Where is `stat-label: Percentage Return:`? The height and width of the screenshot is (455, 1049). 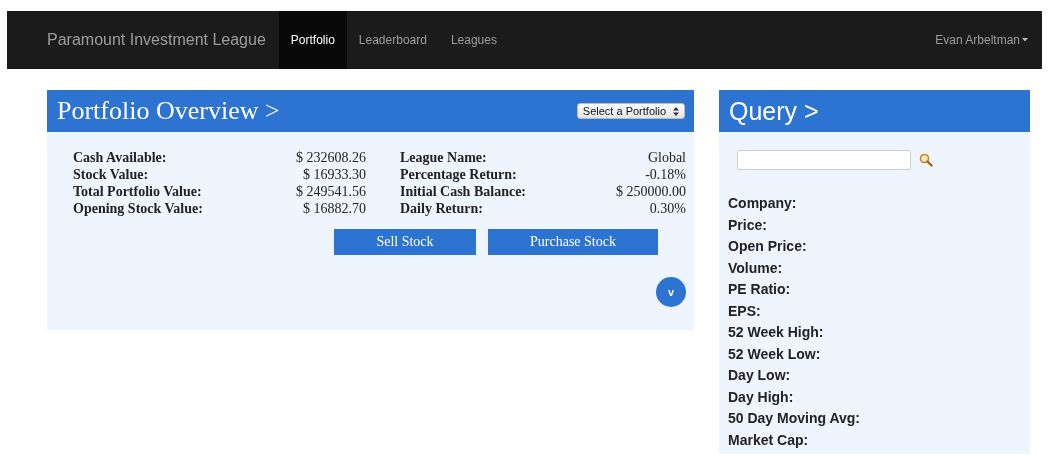
stat-label: Percentage Return: is located at coordinates (459, 175).